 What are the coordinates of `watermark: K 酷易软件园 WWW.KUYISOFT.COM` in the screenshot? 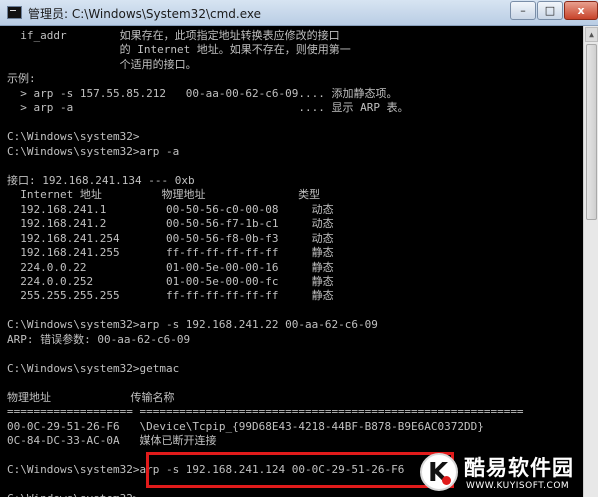 It's located at (508, 473).